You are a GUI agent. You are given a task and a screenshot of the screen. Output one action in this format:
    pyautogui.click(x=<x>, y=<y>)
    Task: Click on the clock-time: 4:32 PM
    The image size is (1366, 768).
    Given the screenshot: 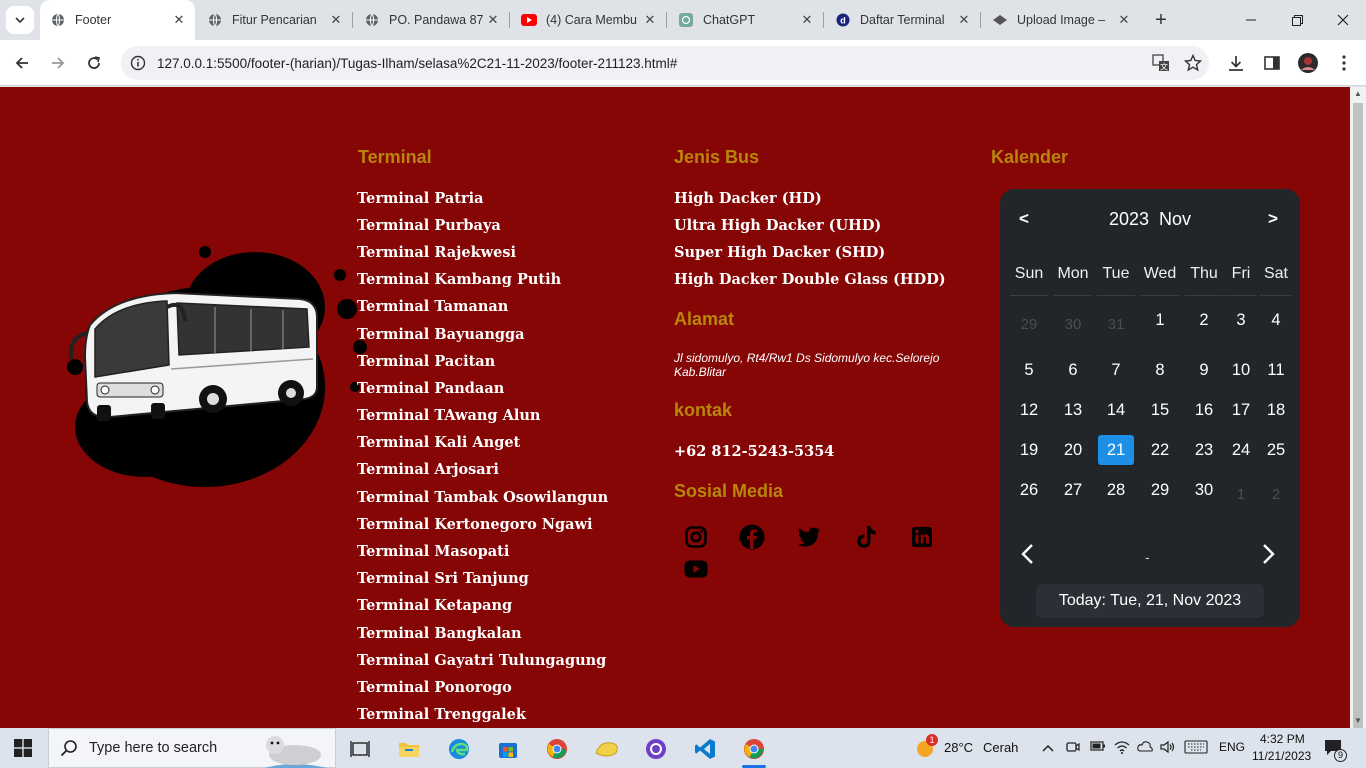 What is the action you would take?
    pyautogui.click(x=1282, y=739)
    